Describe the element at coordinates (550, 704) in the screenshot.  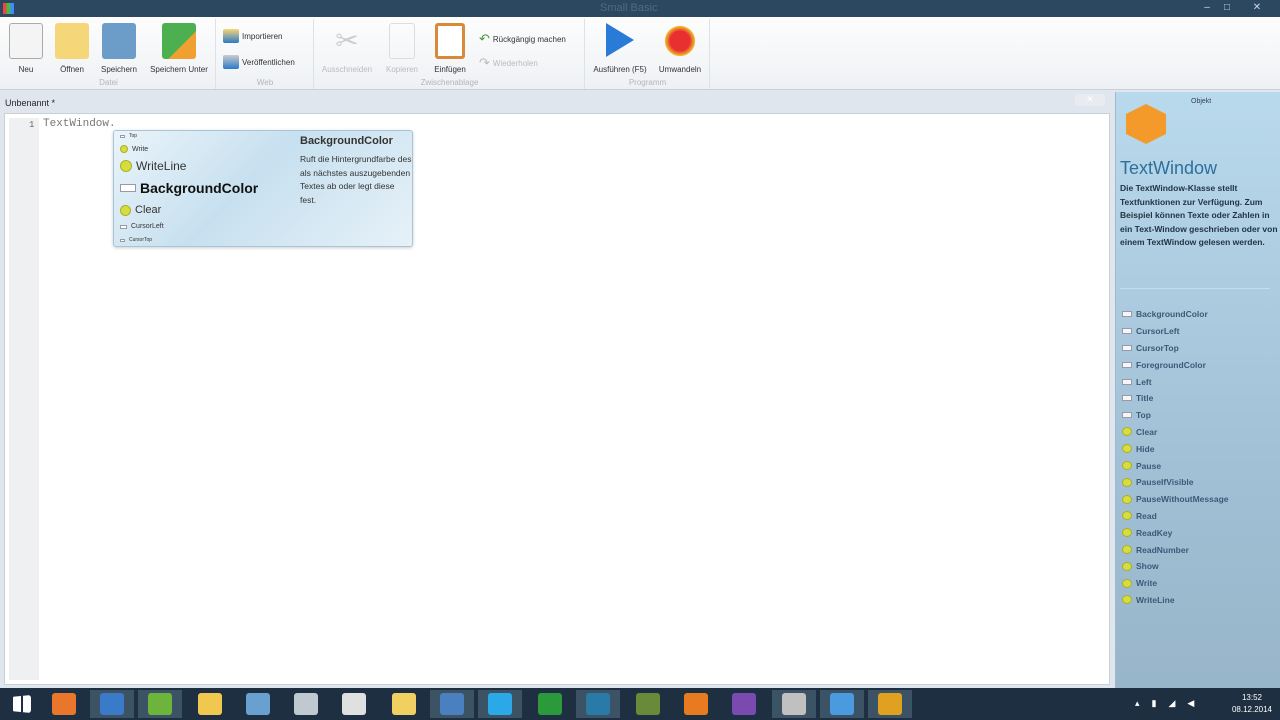
I see `taskbar-xbox` at that location.